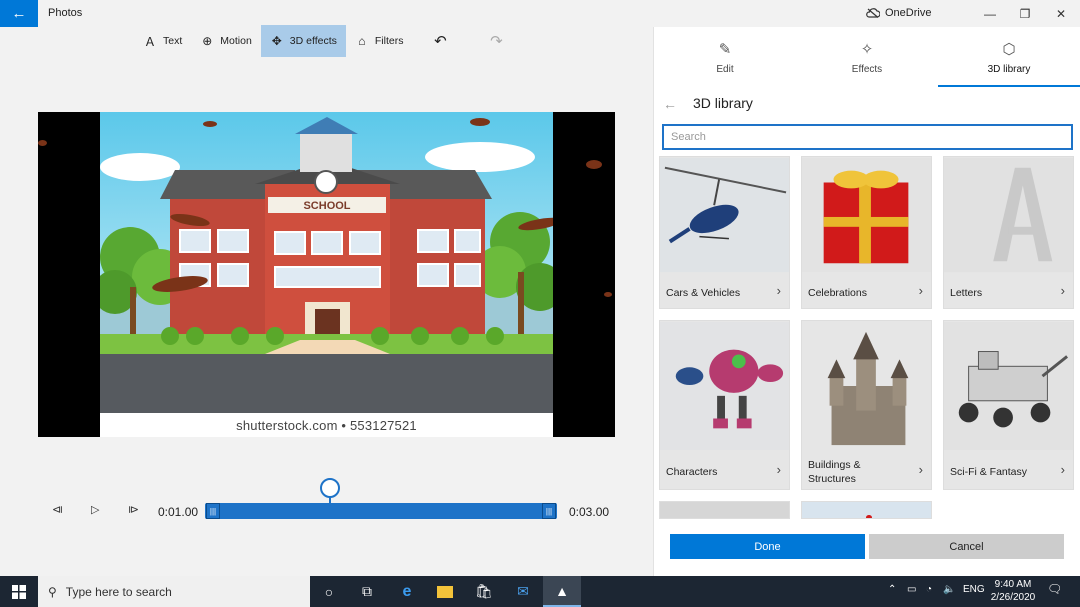  Describe the element at coordinates (174, 591) in the screenshot. I see `taskbar-search: ⚲ Type here to search` at that location.